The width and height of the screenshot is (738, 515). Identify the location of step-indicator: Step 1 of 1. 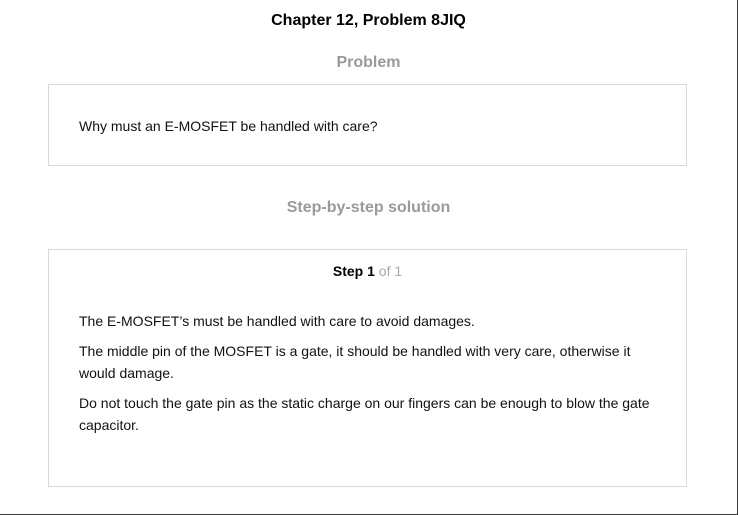
(367, 271).